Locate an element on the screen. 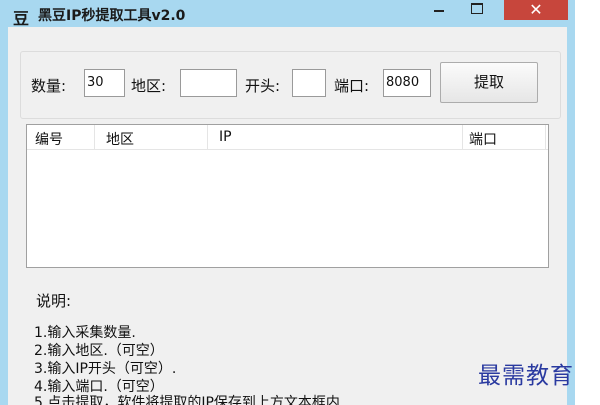 Image resolution: width=600 pixels, height=405 pixels. maximize-button is located at coordinates (476, 10).